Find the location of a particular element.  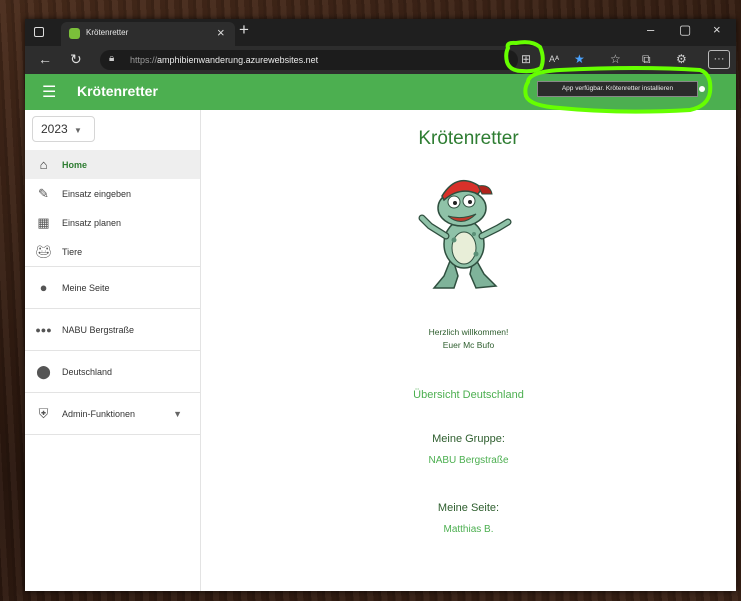

sidebar-item-label: Einsatz eingeben is located at coordinates (97, 193).